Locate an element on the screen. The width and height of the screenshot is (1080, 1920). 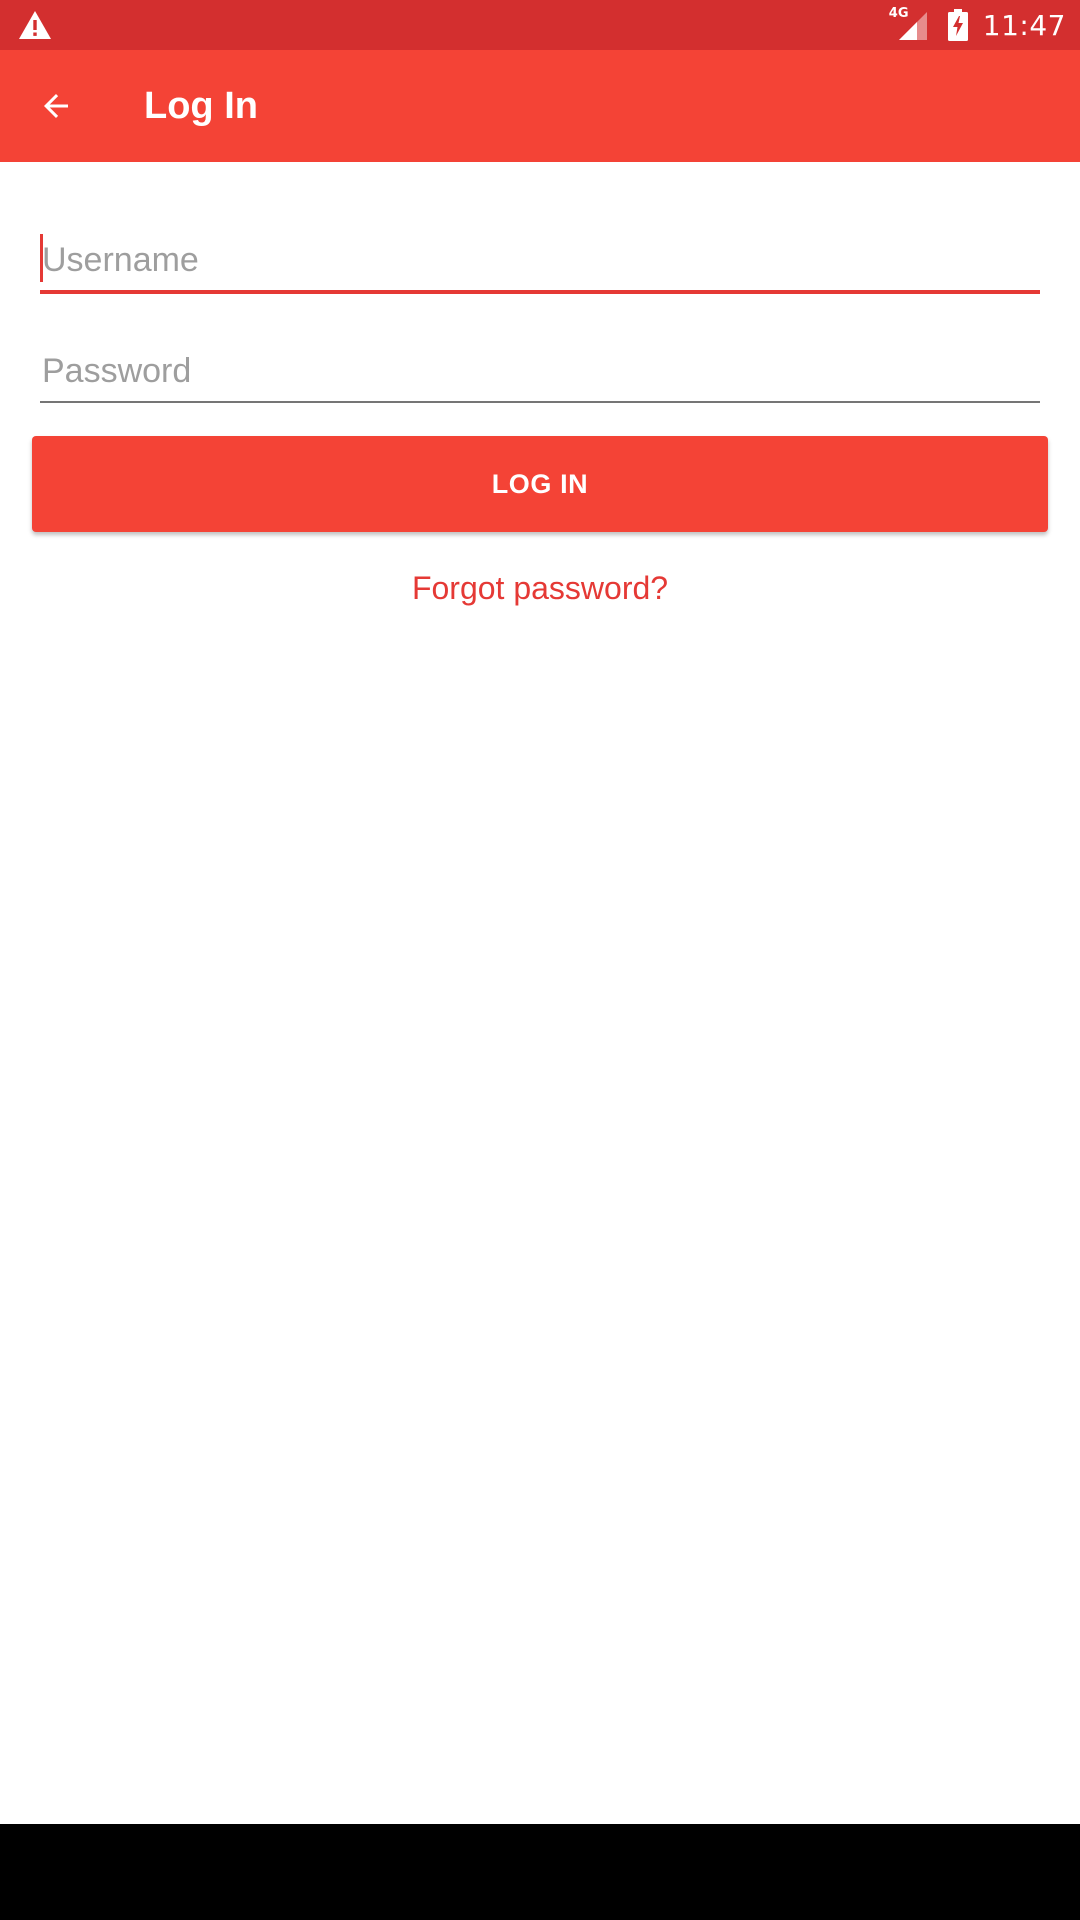
password-underline is located at coordinates (540, 402).